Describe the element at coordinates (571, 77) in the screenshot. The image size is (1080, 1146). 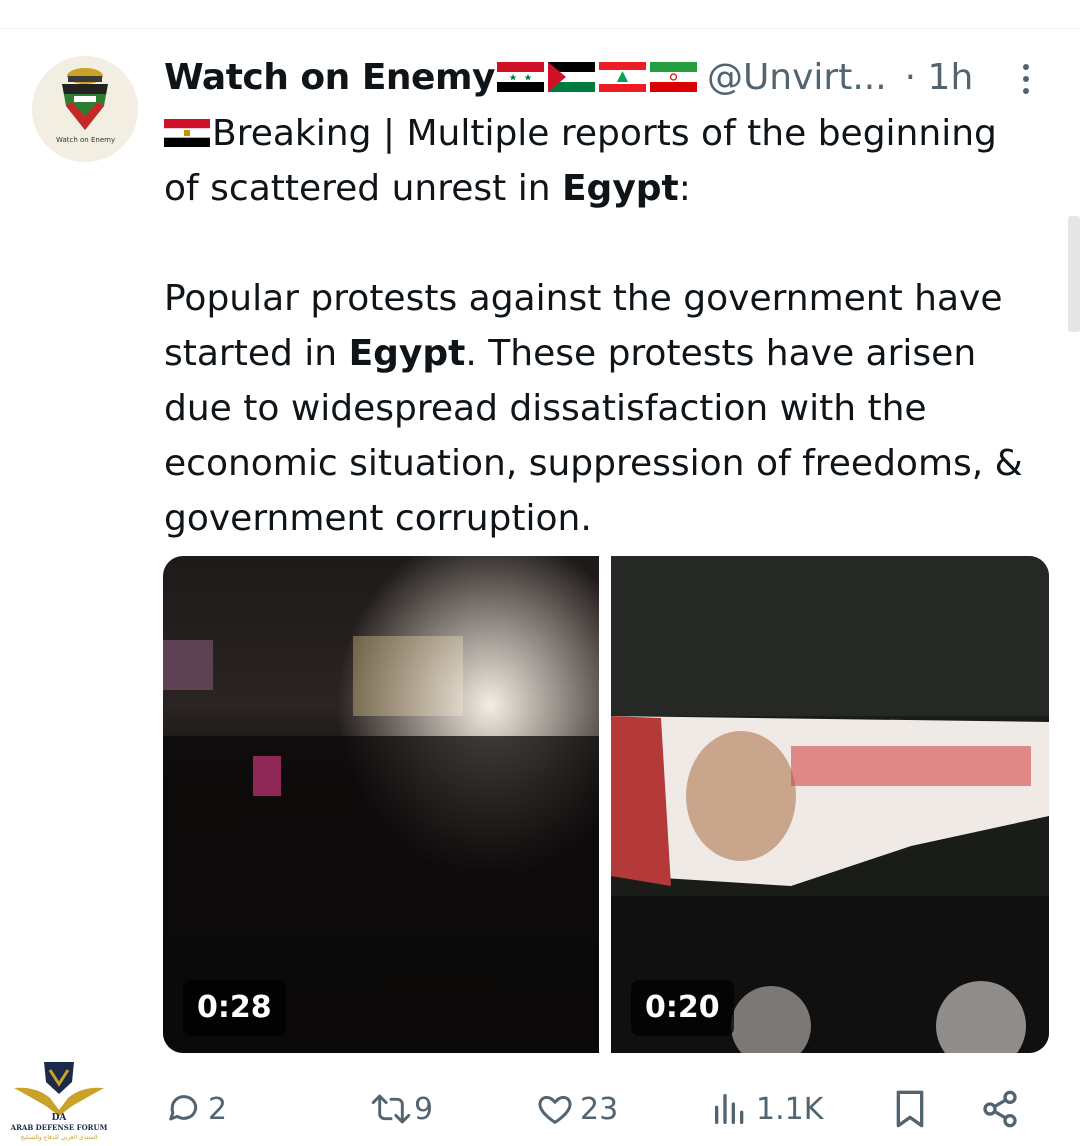
I see `palestine-flag-icon` at that location.